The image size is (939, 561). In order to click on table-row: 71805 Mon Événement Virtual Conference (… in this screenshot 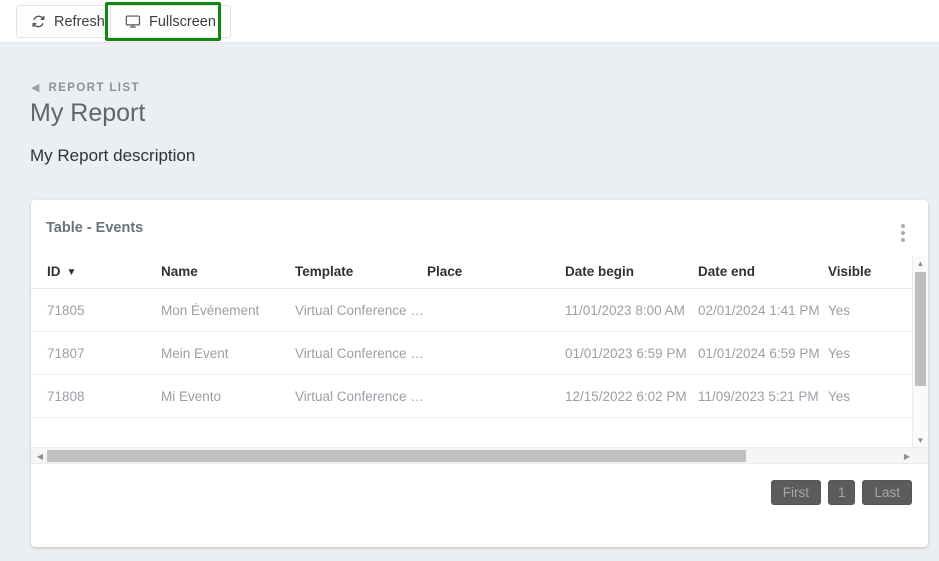, I will do `click(471, 310)`.